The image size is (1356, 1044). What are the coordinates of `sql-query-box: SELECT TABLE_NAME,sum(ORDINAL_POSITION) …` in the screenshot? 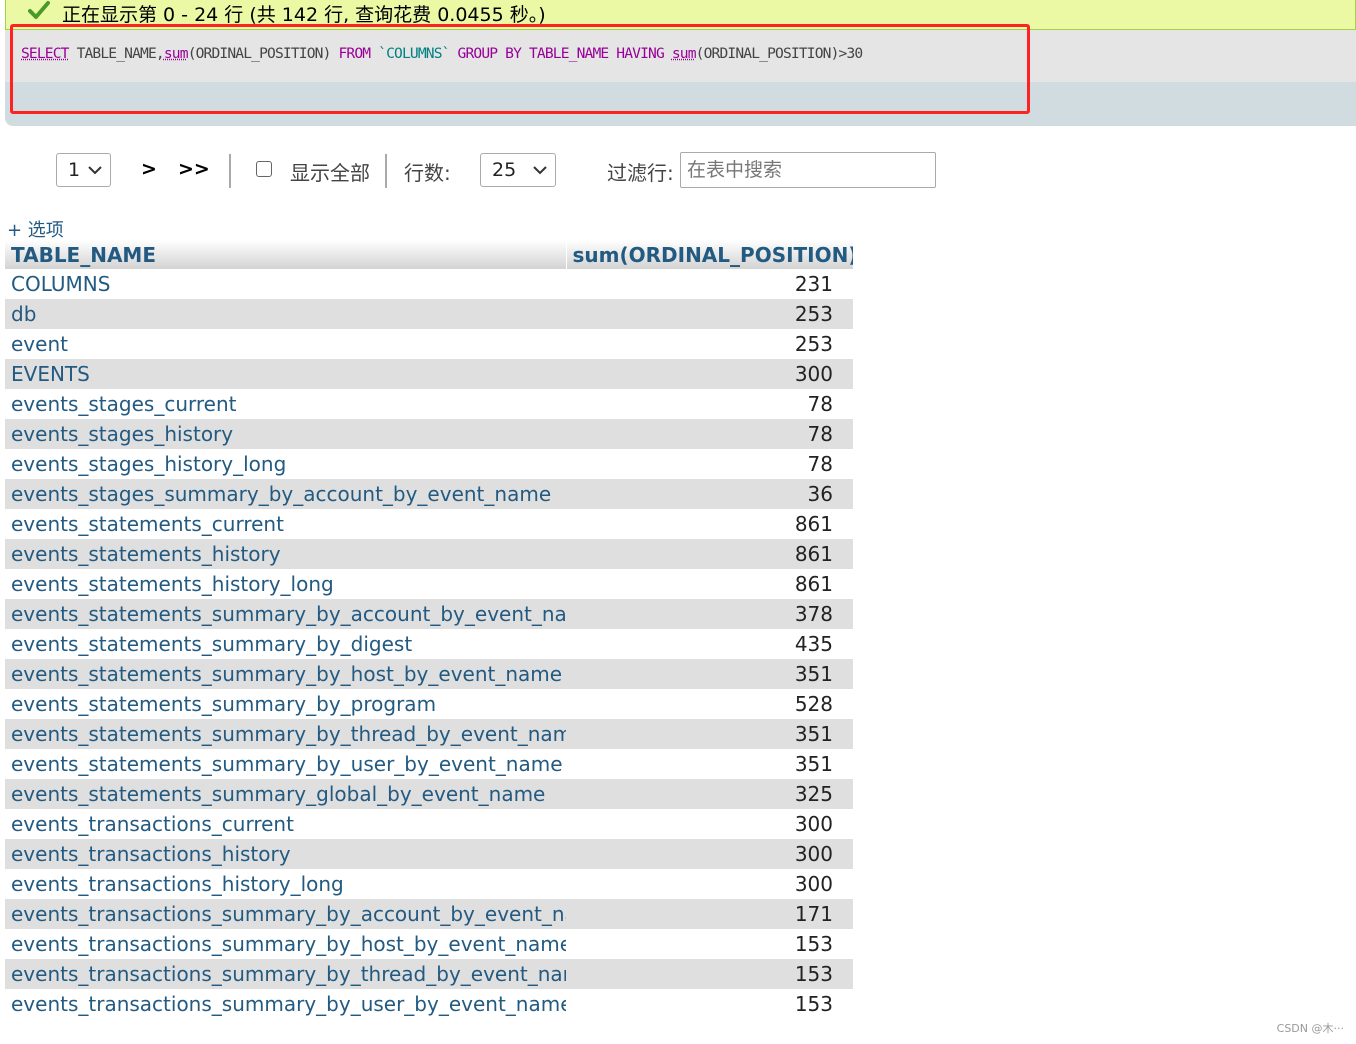 It's located at (680, 78).